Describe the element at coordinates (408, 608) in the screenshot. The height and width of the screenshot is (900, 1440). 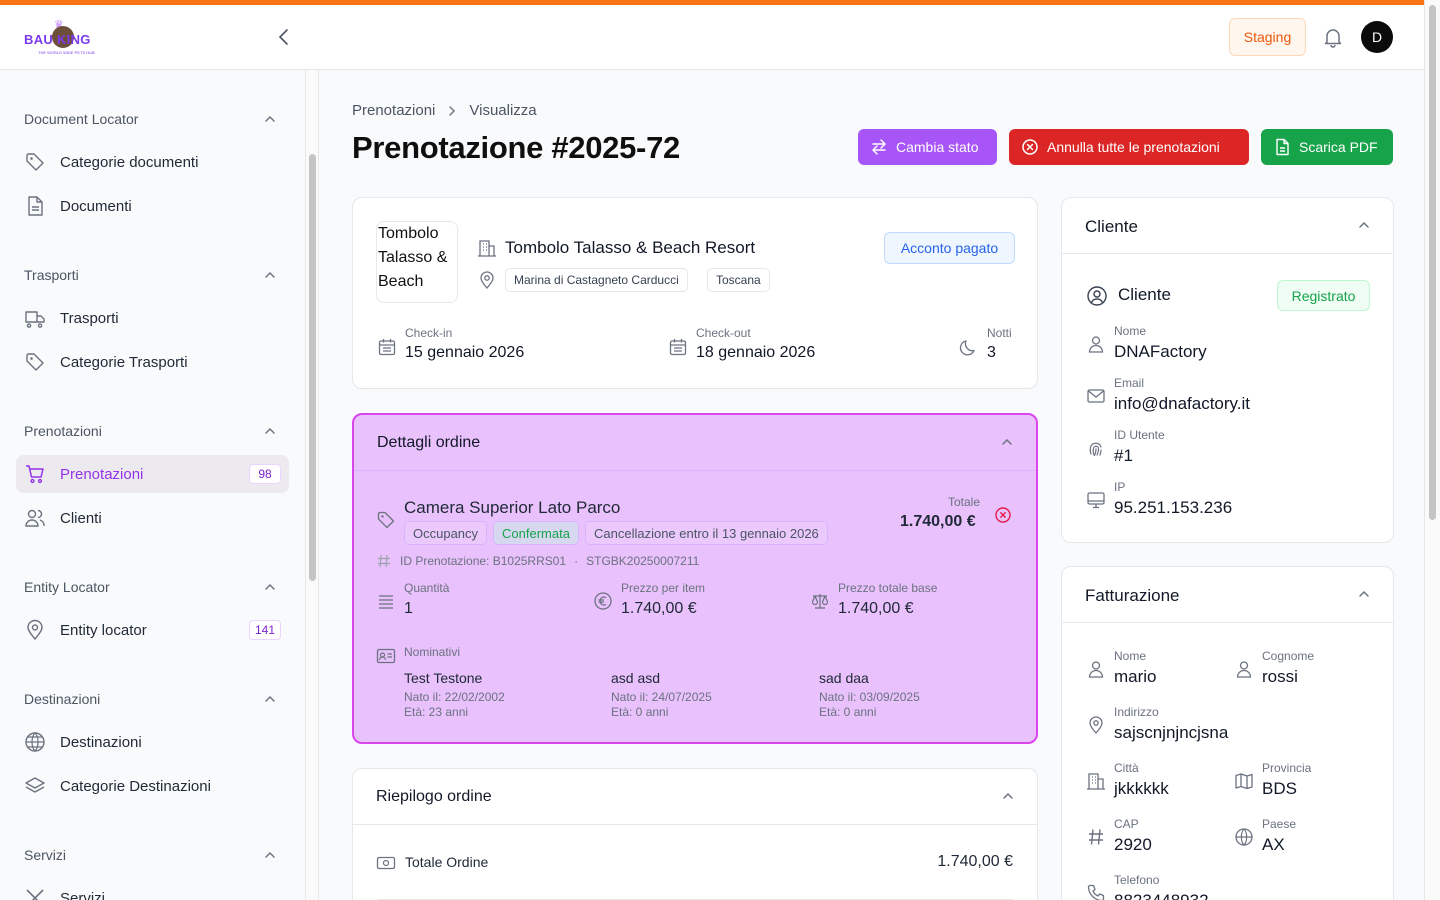
I see `quantity-value: 1` at that location.